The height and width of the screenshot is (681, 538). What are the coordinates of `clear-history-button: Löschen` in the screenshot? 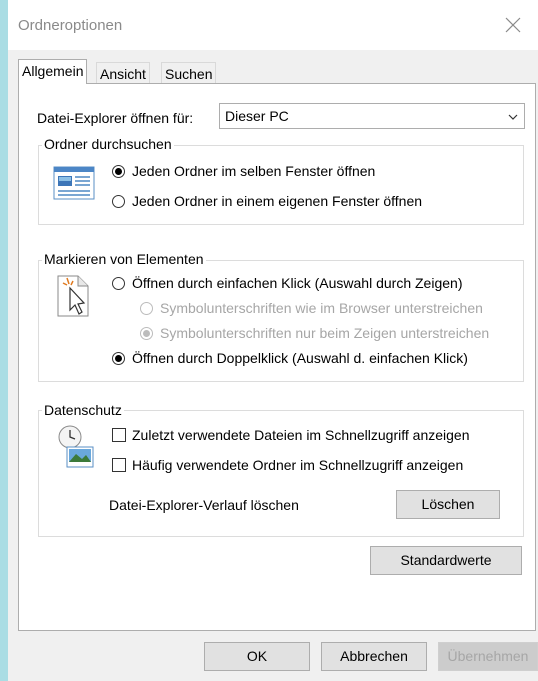 It's located at (448, 504).